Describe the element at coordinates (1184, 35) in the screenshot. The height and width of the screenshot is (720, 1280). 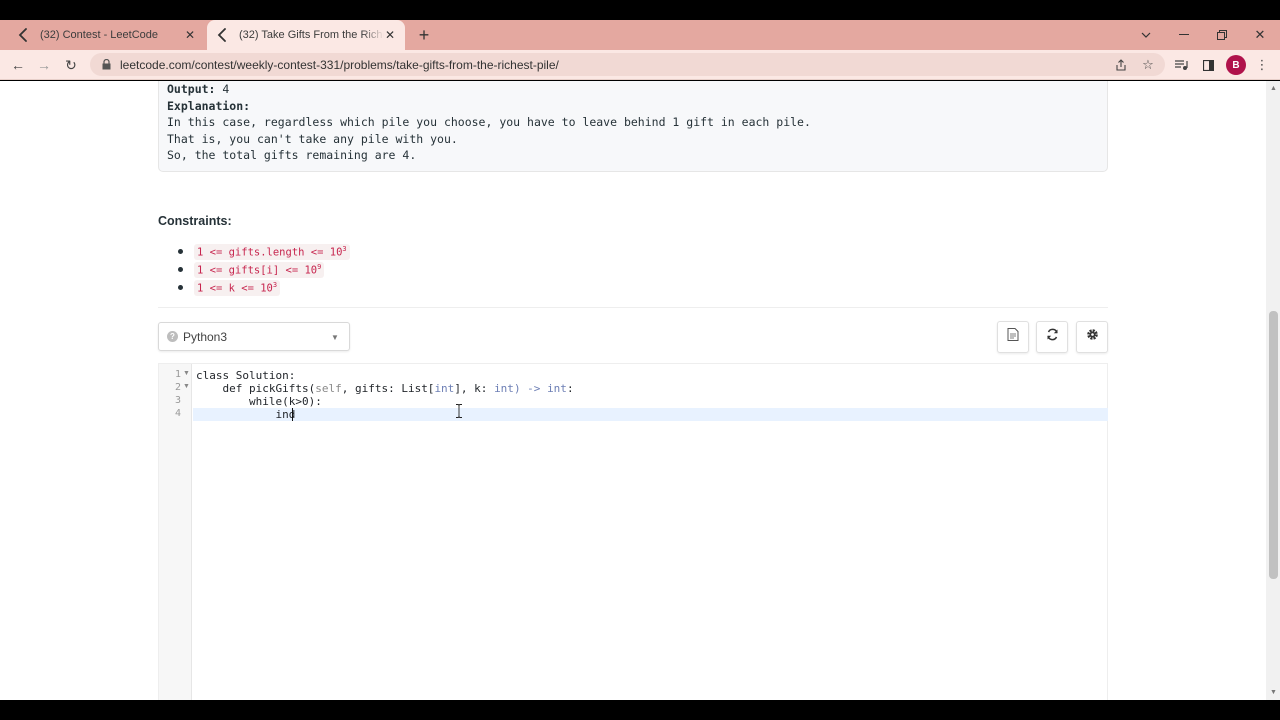
I see `minimize-icon` at that location.